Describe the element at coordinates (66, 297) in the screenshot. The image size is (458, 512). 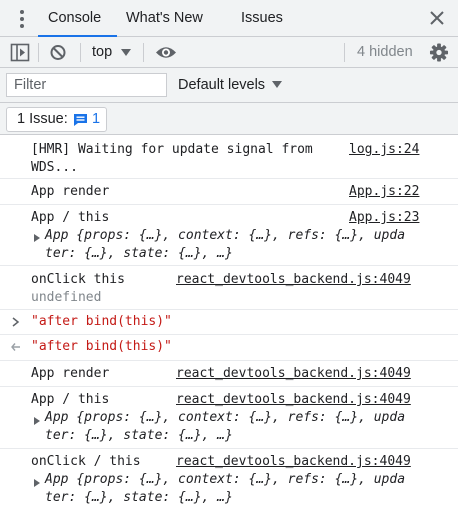
I see `message-value: undefined` at that location.